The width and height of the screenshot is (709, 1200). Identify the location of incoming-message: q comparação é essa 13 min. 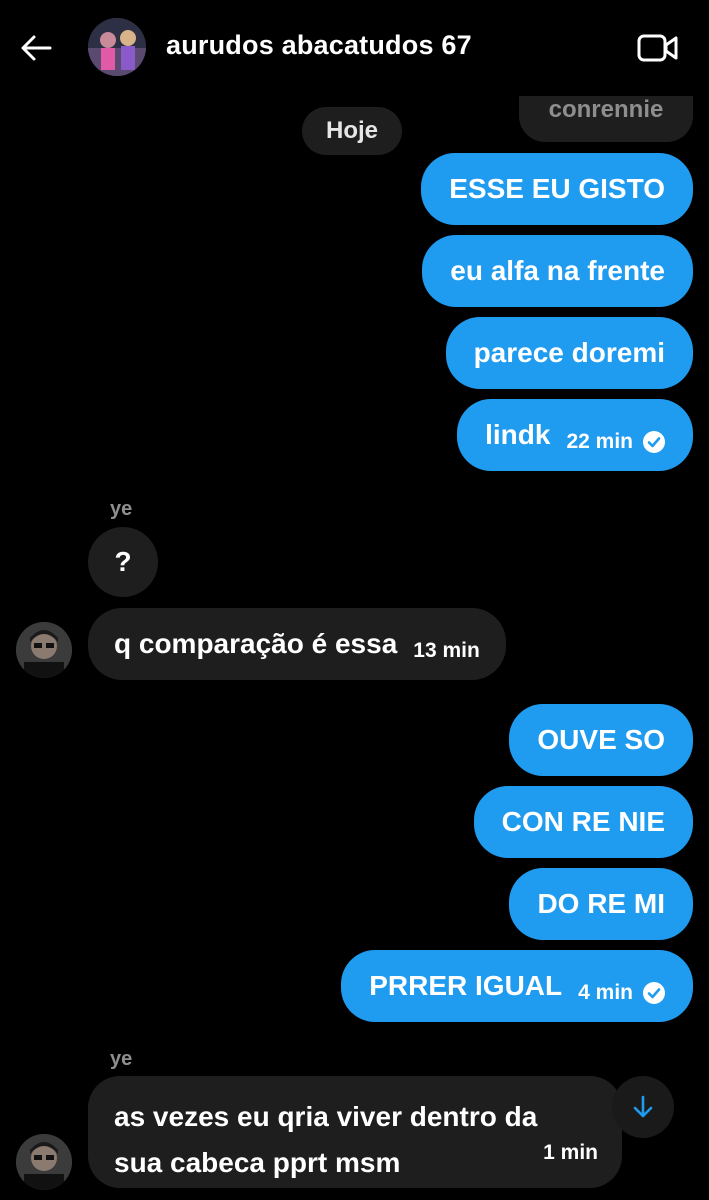
(297, 644).